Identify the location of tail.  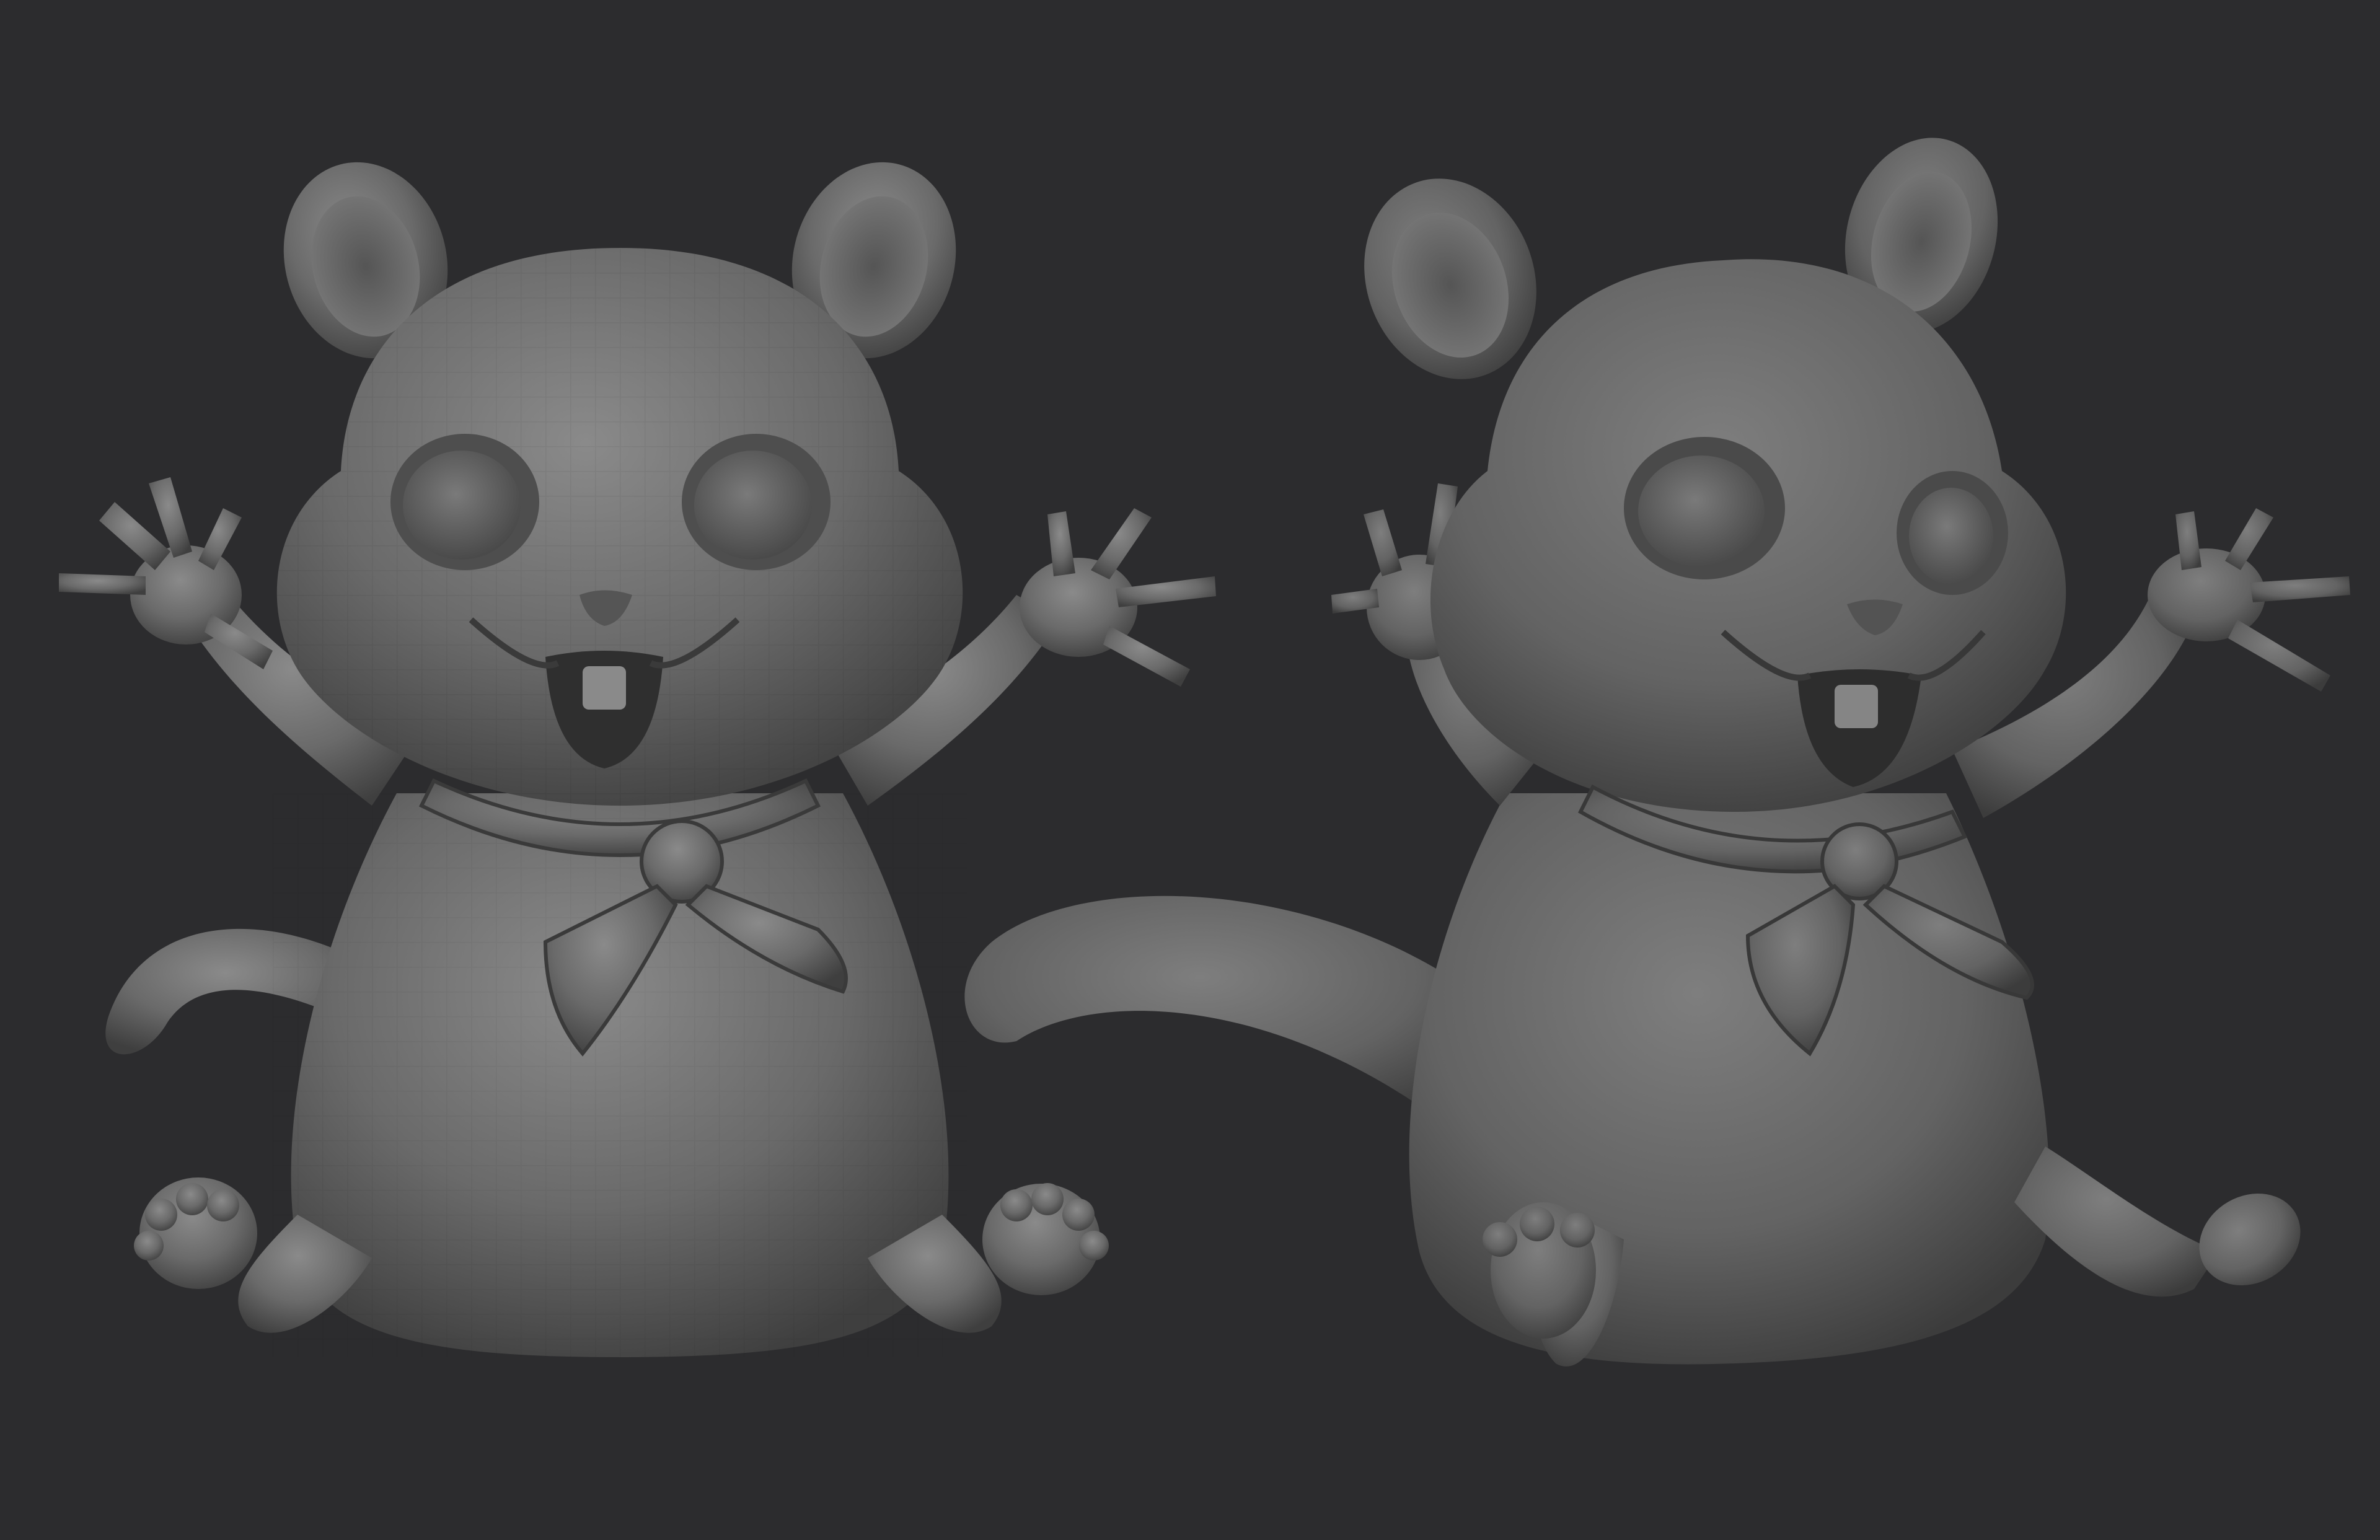
(1226, 1011).